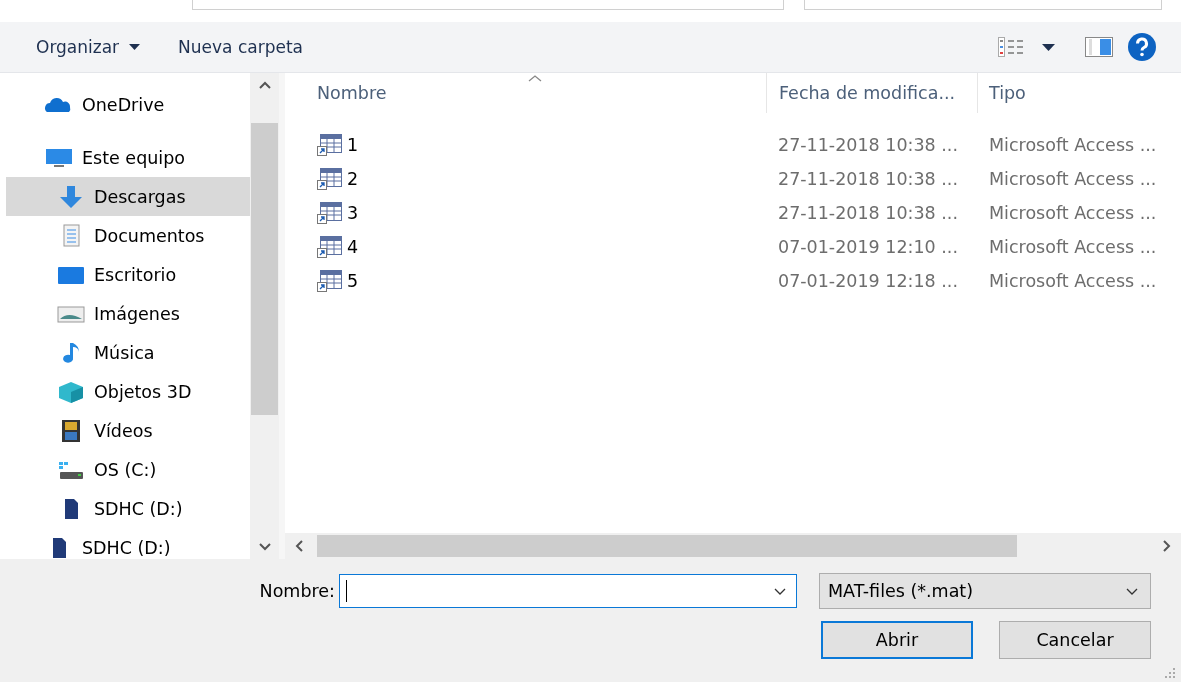  I want to click on file-name: 2, so click(353, 179).